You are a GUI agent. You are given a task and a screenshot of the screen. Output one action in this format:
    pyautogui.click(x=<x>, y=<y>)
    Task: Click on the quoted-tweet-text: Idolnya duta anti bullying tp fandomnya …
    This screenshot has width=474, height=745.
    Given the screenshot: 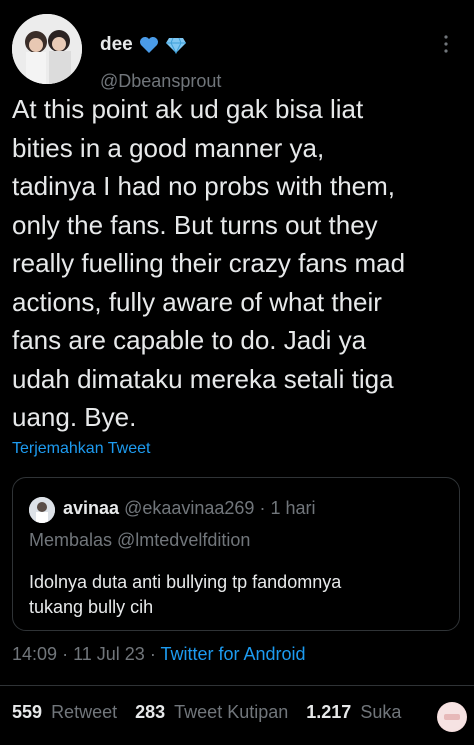 What is the action you would take?
    pyautogui.click(x=185, y=594)
    